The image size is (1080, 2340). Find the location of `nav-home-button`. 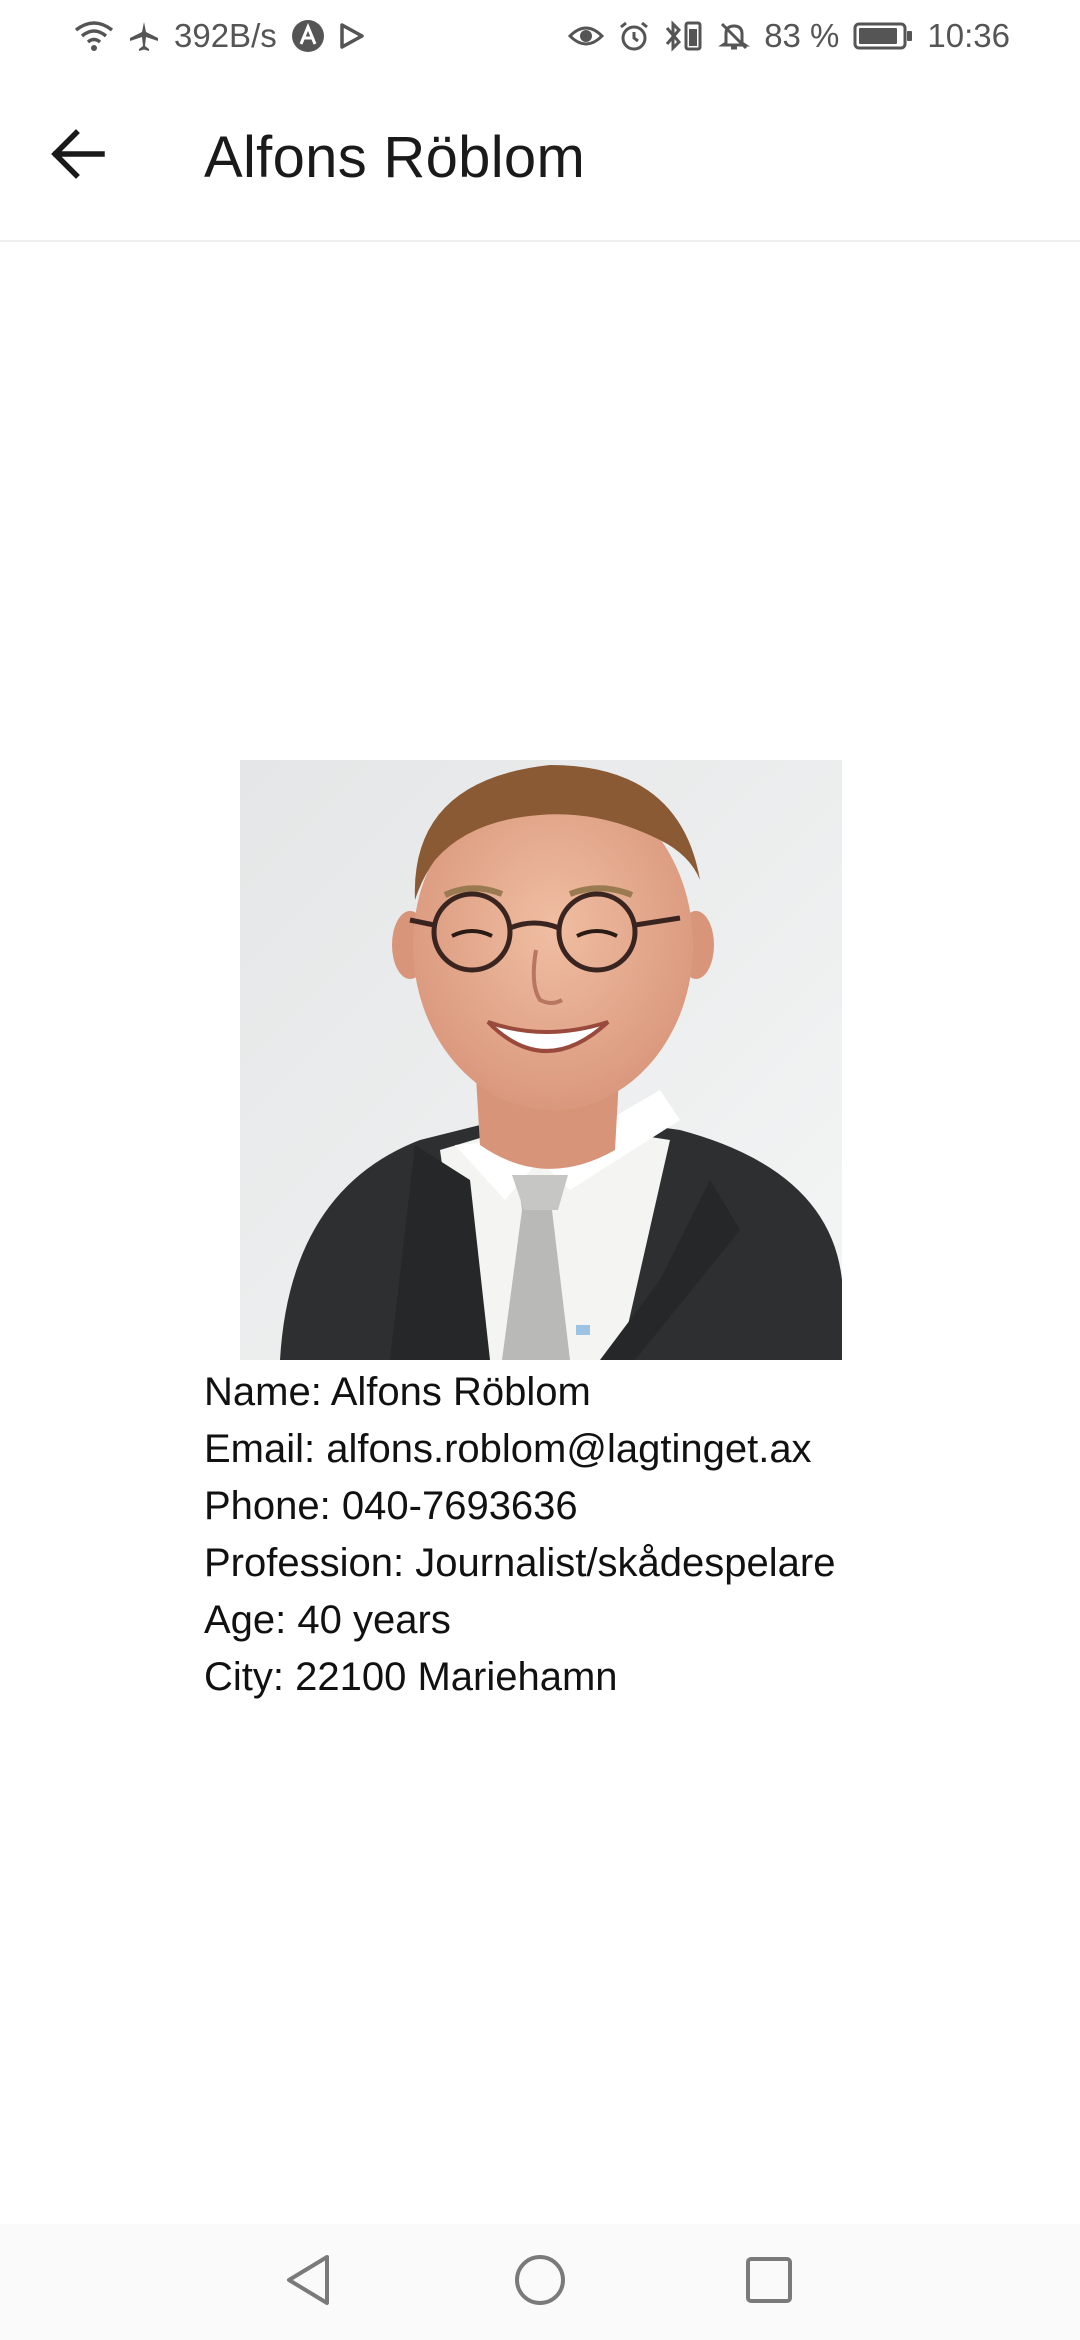

nav-home-button is located at coordinates (540, 2282).